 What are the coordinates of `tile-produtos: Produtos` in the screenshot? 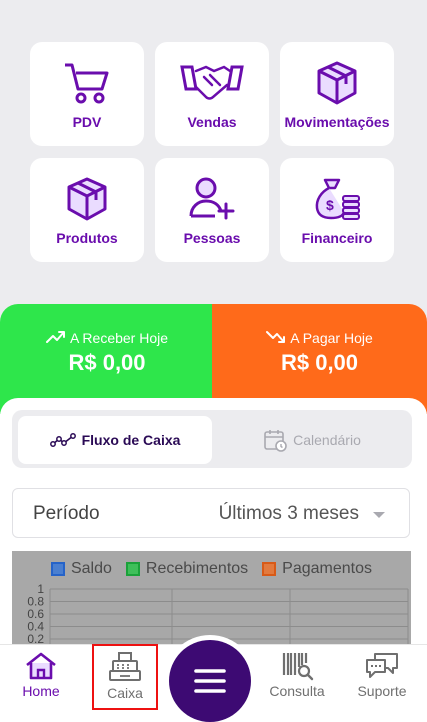 It's located at (87, 210).